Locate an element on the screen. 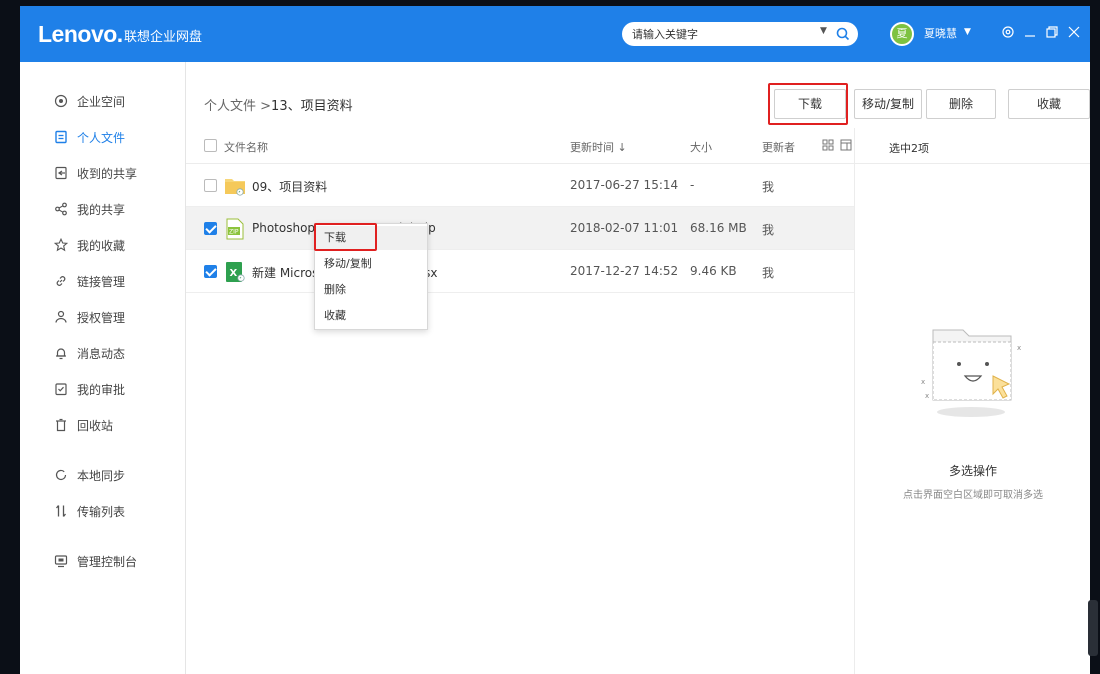 Image resolution: width=1100 pixels, height=674 pixels. excel-file-icon: X is located at coordinates (235, 272).